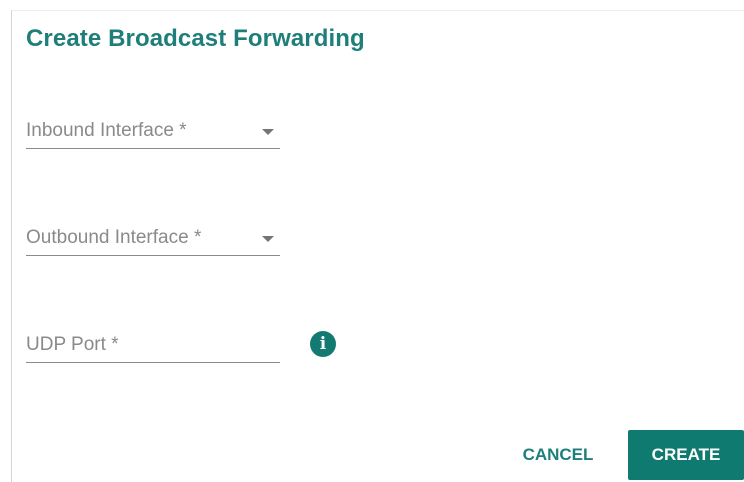 The height and width of the screenshot is (482, 744). I want to click on info-icon: i, so click(323, 344).